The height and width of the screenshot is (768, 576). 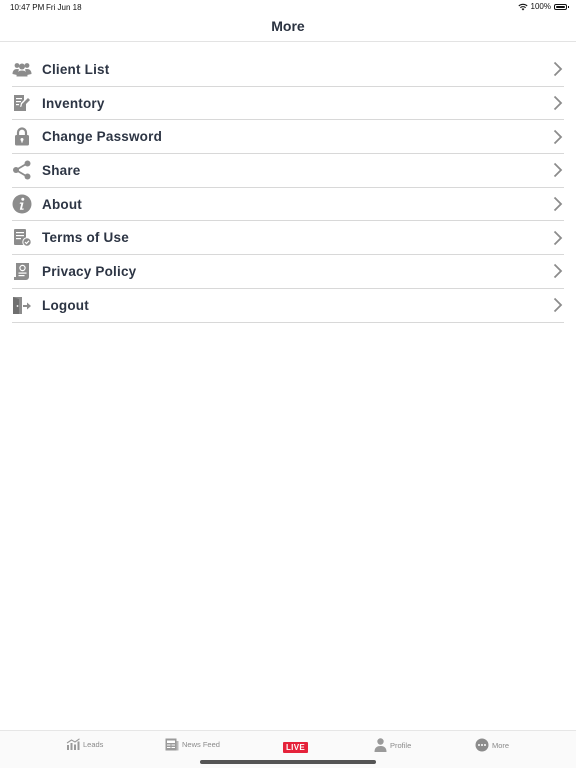 What do you see at coordinates (288, 7) in the screenshot?
I see `status-bar: 10:47 PM Fri Jun 18 100%` at bounding box center [288, 7].